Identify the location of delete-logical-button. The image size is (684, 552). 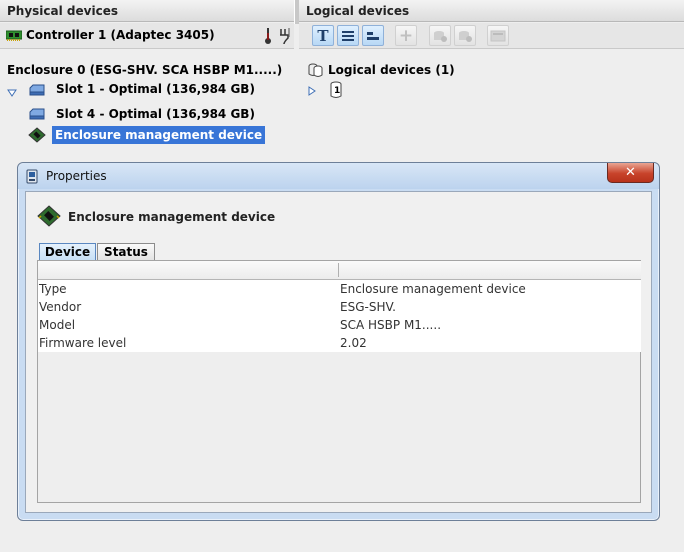
(465, 35).